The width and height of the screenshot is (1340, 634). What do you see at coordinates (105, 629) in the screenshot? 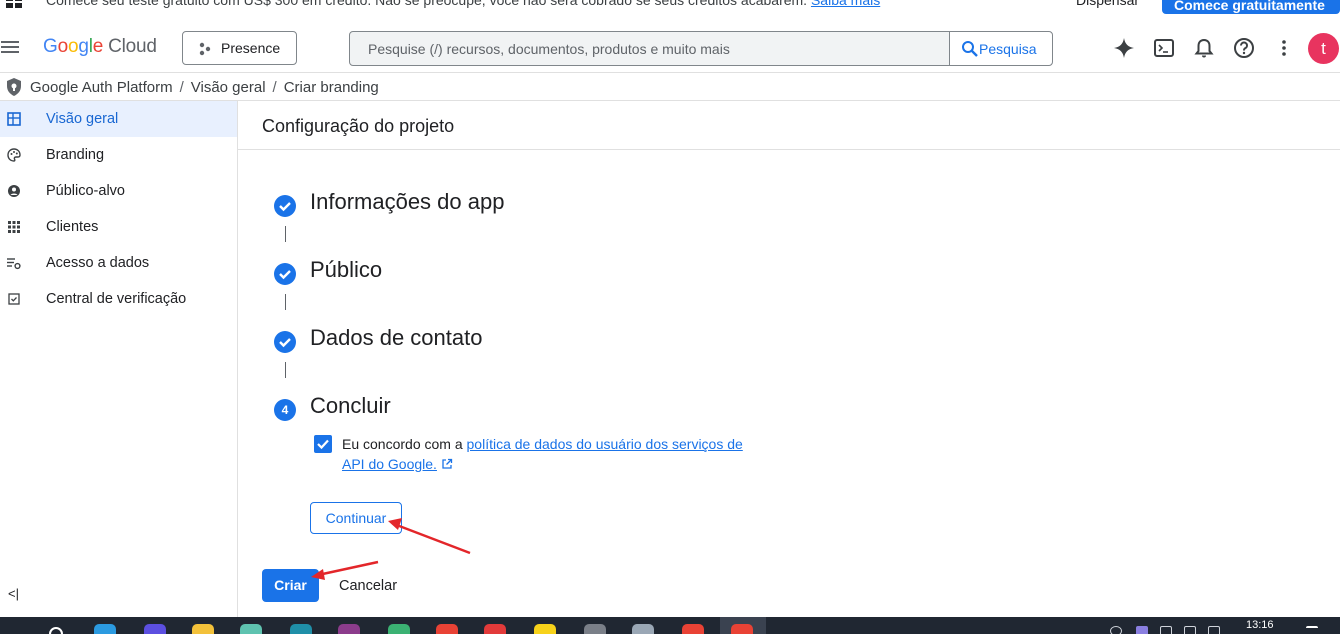
I see `edge-app-icon` at bounding box center [105, 629].